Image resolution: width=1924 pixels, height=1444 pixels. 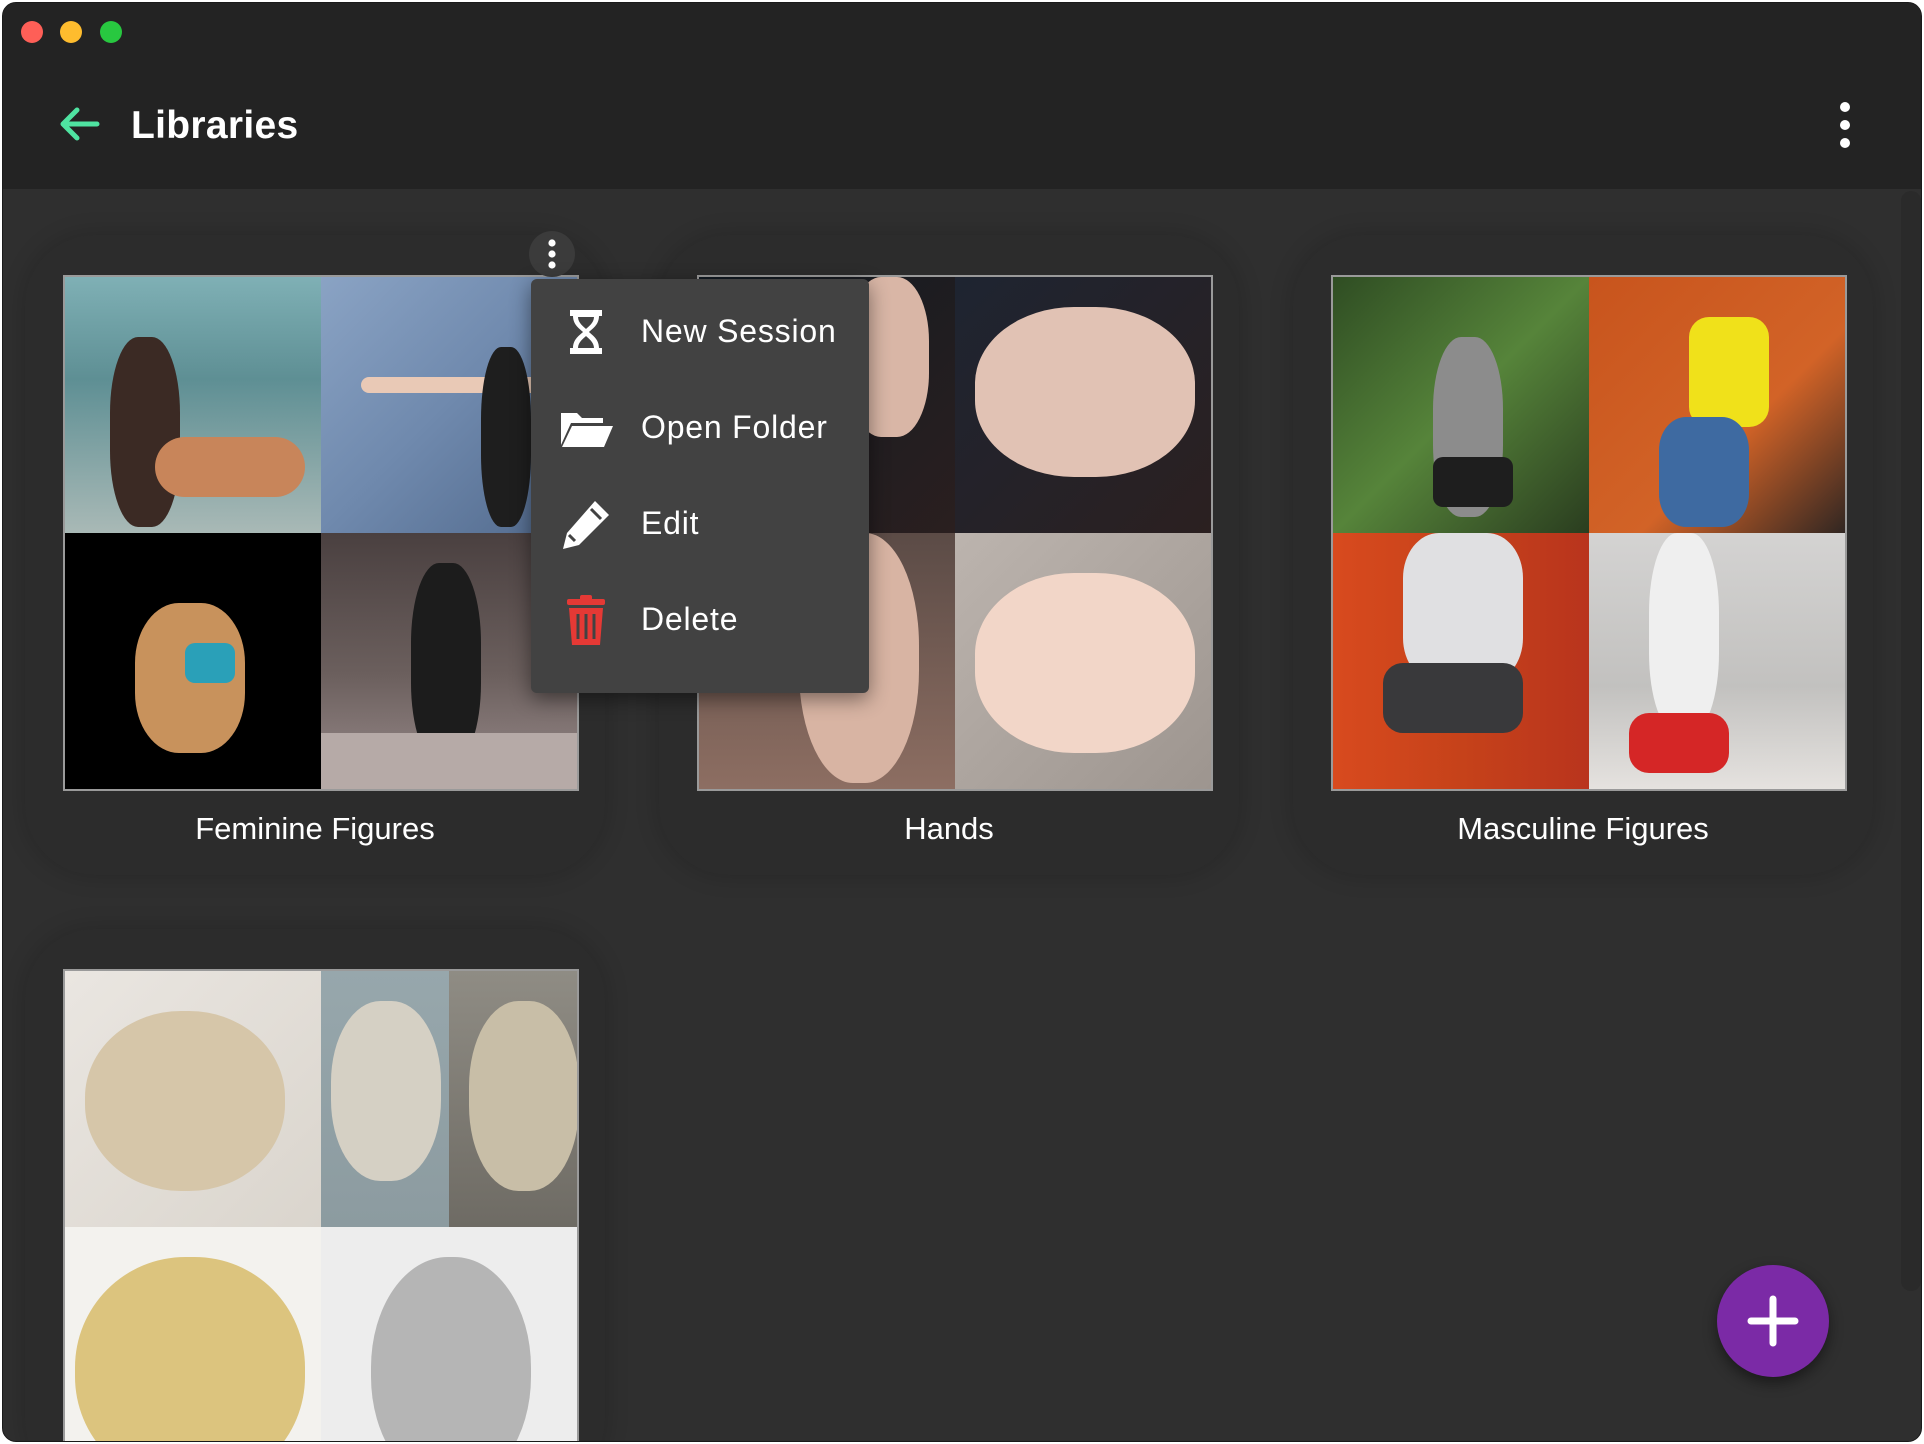 I want to click on plus-icon, so click(x=1773, y=1321).